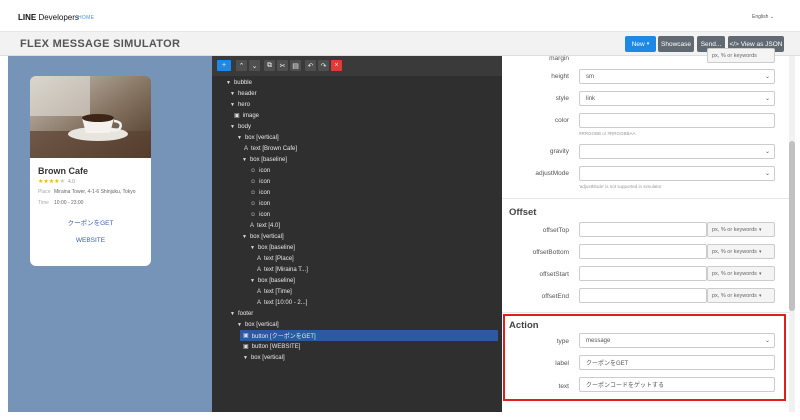 Image resolution: width=800 pixels, height=420 pixels. I want to click on offset-end-unit-dropdown: px, % or keywords ▾, so click(741, 295).